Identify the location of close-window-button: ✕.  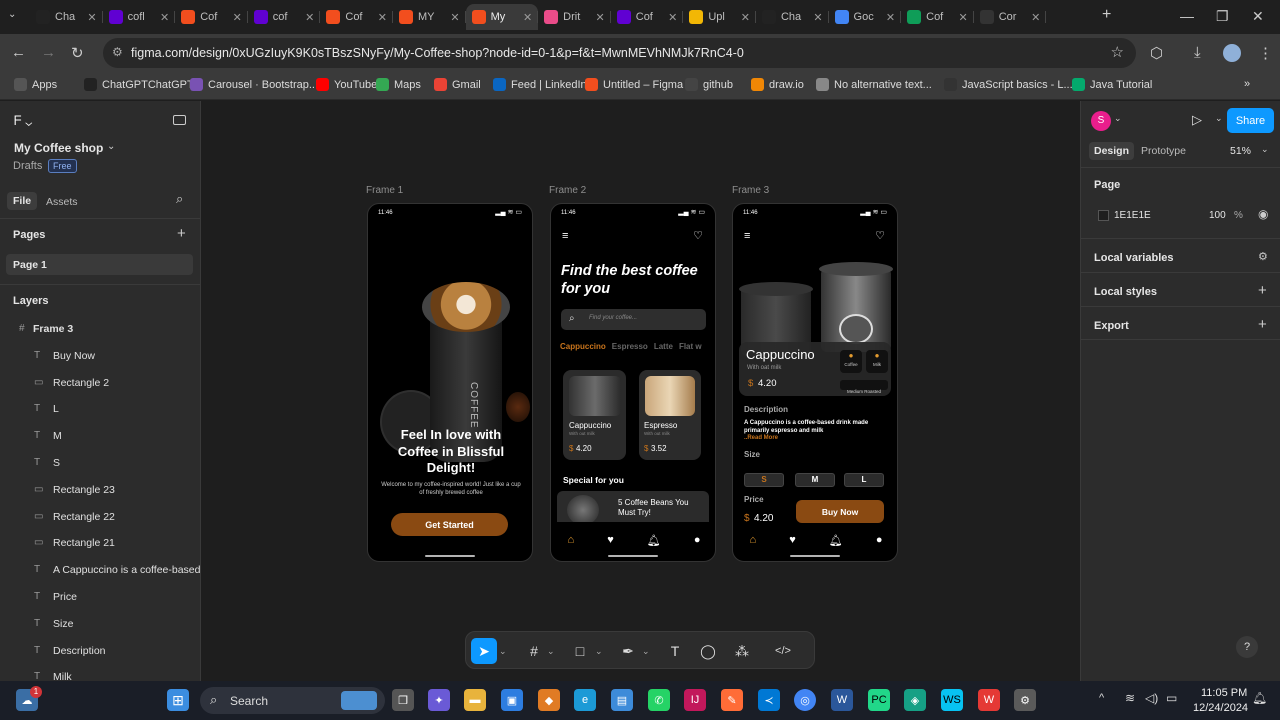
(1258, 16).